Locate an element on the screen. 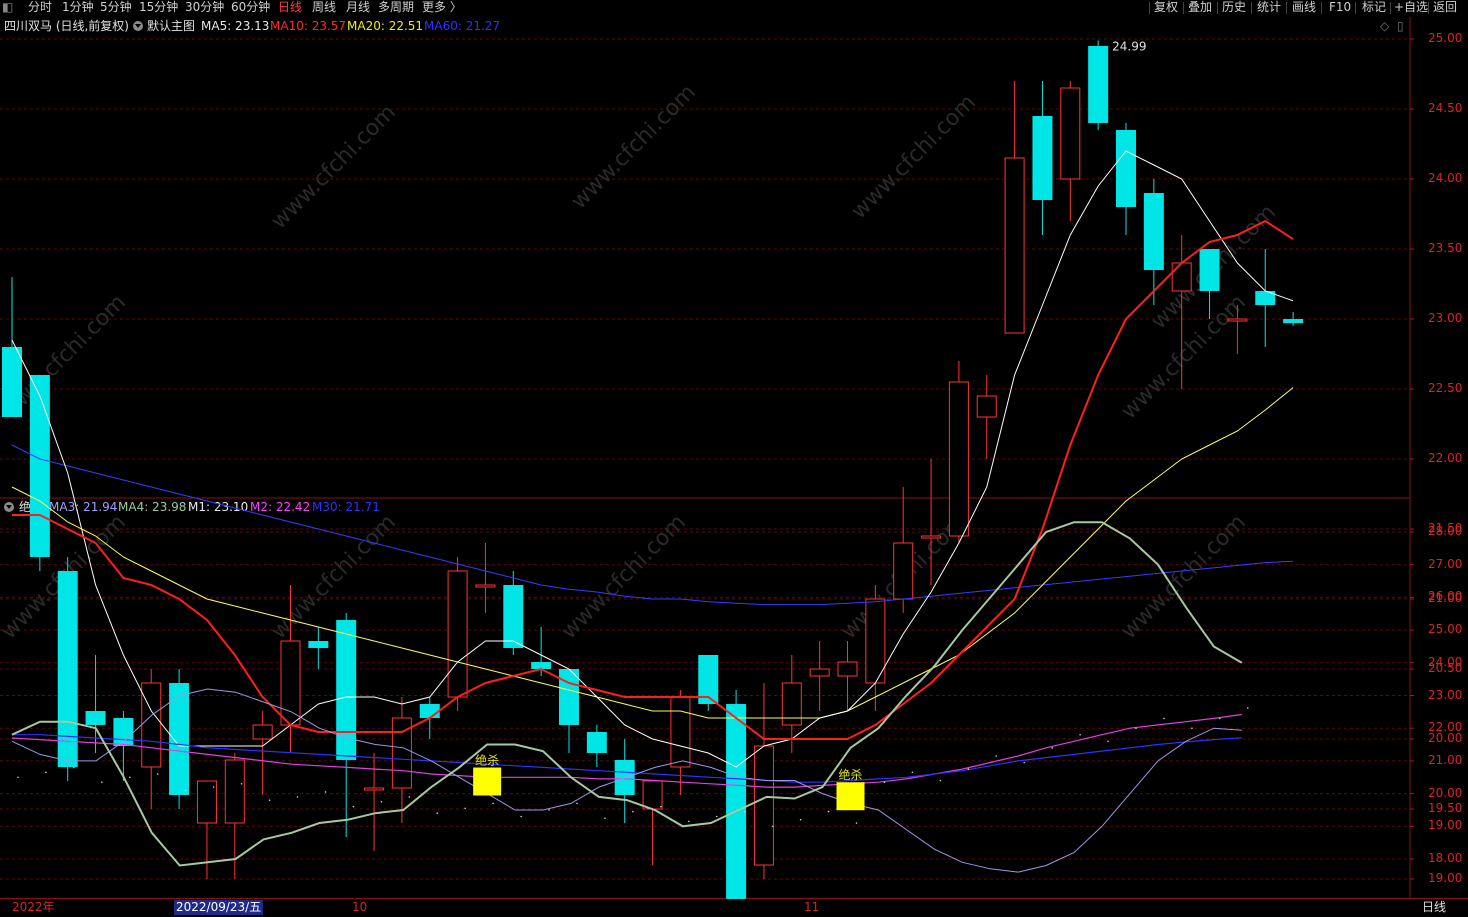 This screenshot has height=917, width=1468. stats-button: 统计 is located at coordinates (1269, 8).